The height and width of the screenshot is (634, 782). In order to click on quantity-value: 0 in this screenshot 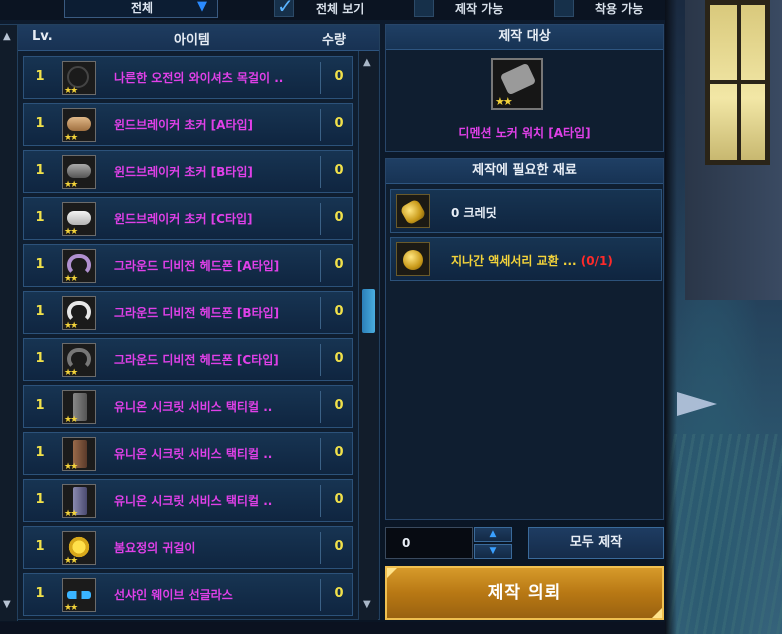, I will do `click(406, 543)`.